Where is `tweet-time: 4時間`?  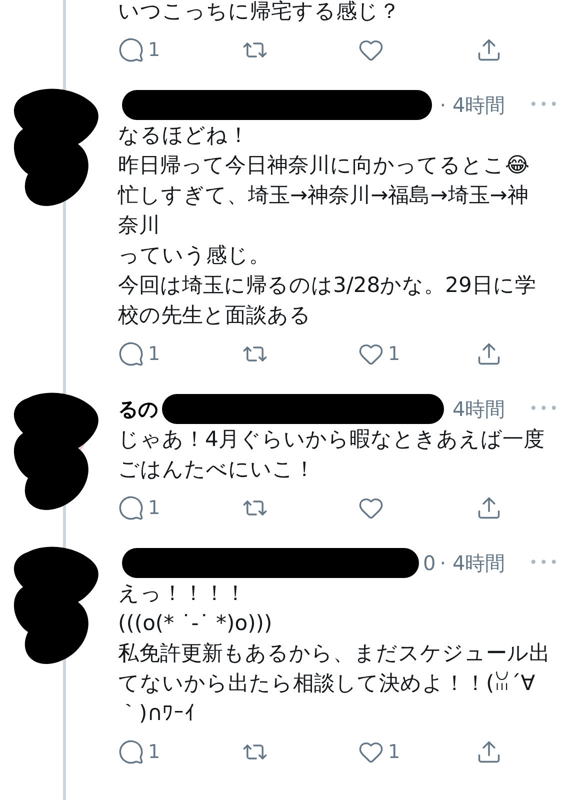
tweet-time: 4時間 is located at coordinates (479, 409).